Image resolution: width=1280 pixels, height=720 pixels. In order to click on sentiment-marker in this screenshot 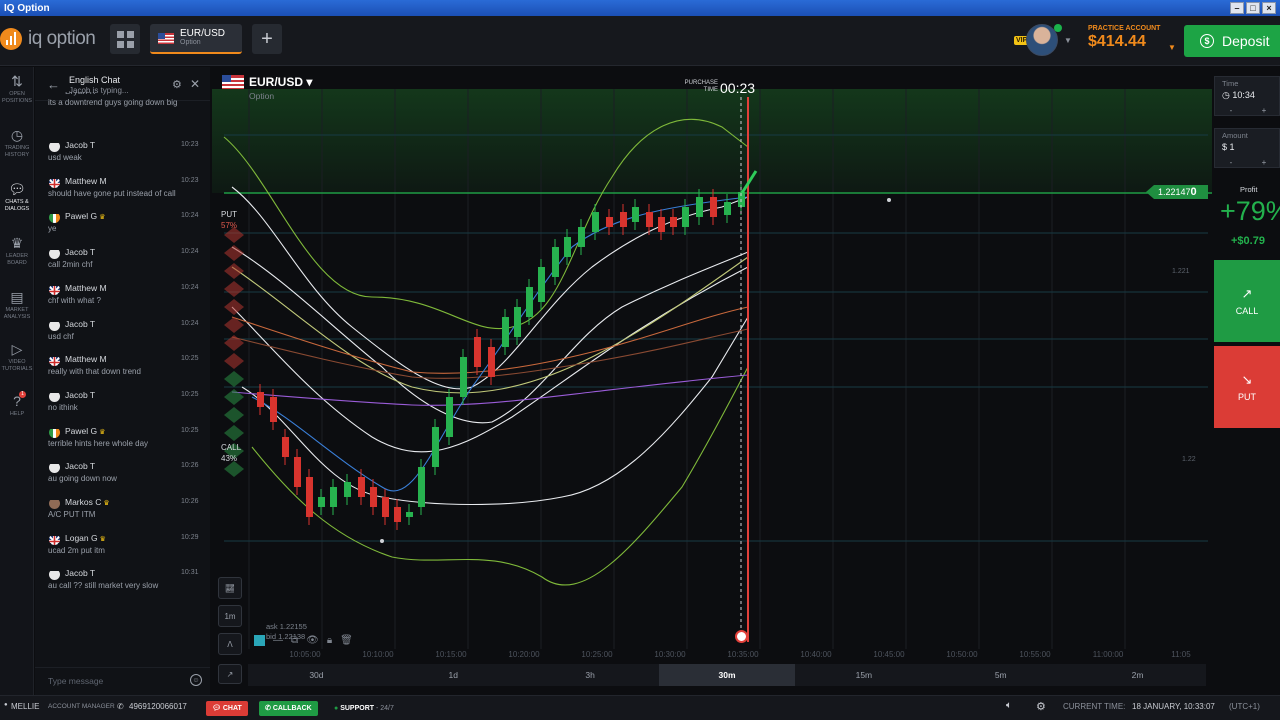, I will do `click(234, 253)`.